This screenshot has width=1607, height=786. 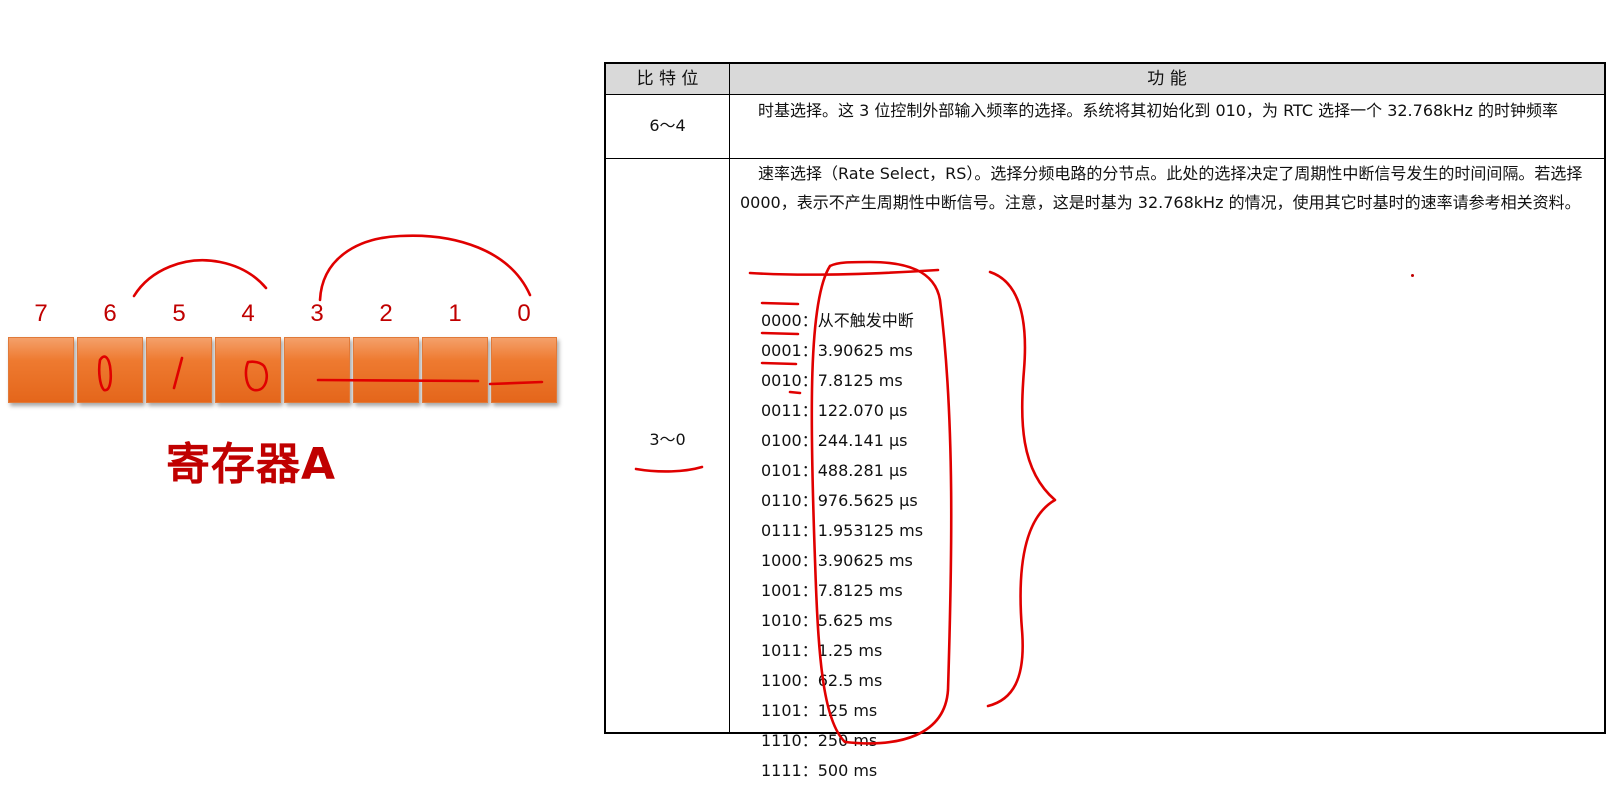 What do you see at coordinates (822, 680) in the screenshot?
I see `rate-item: 1100：62.5 ms` at bounding box center [822, 680].